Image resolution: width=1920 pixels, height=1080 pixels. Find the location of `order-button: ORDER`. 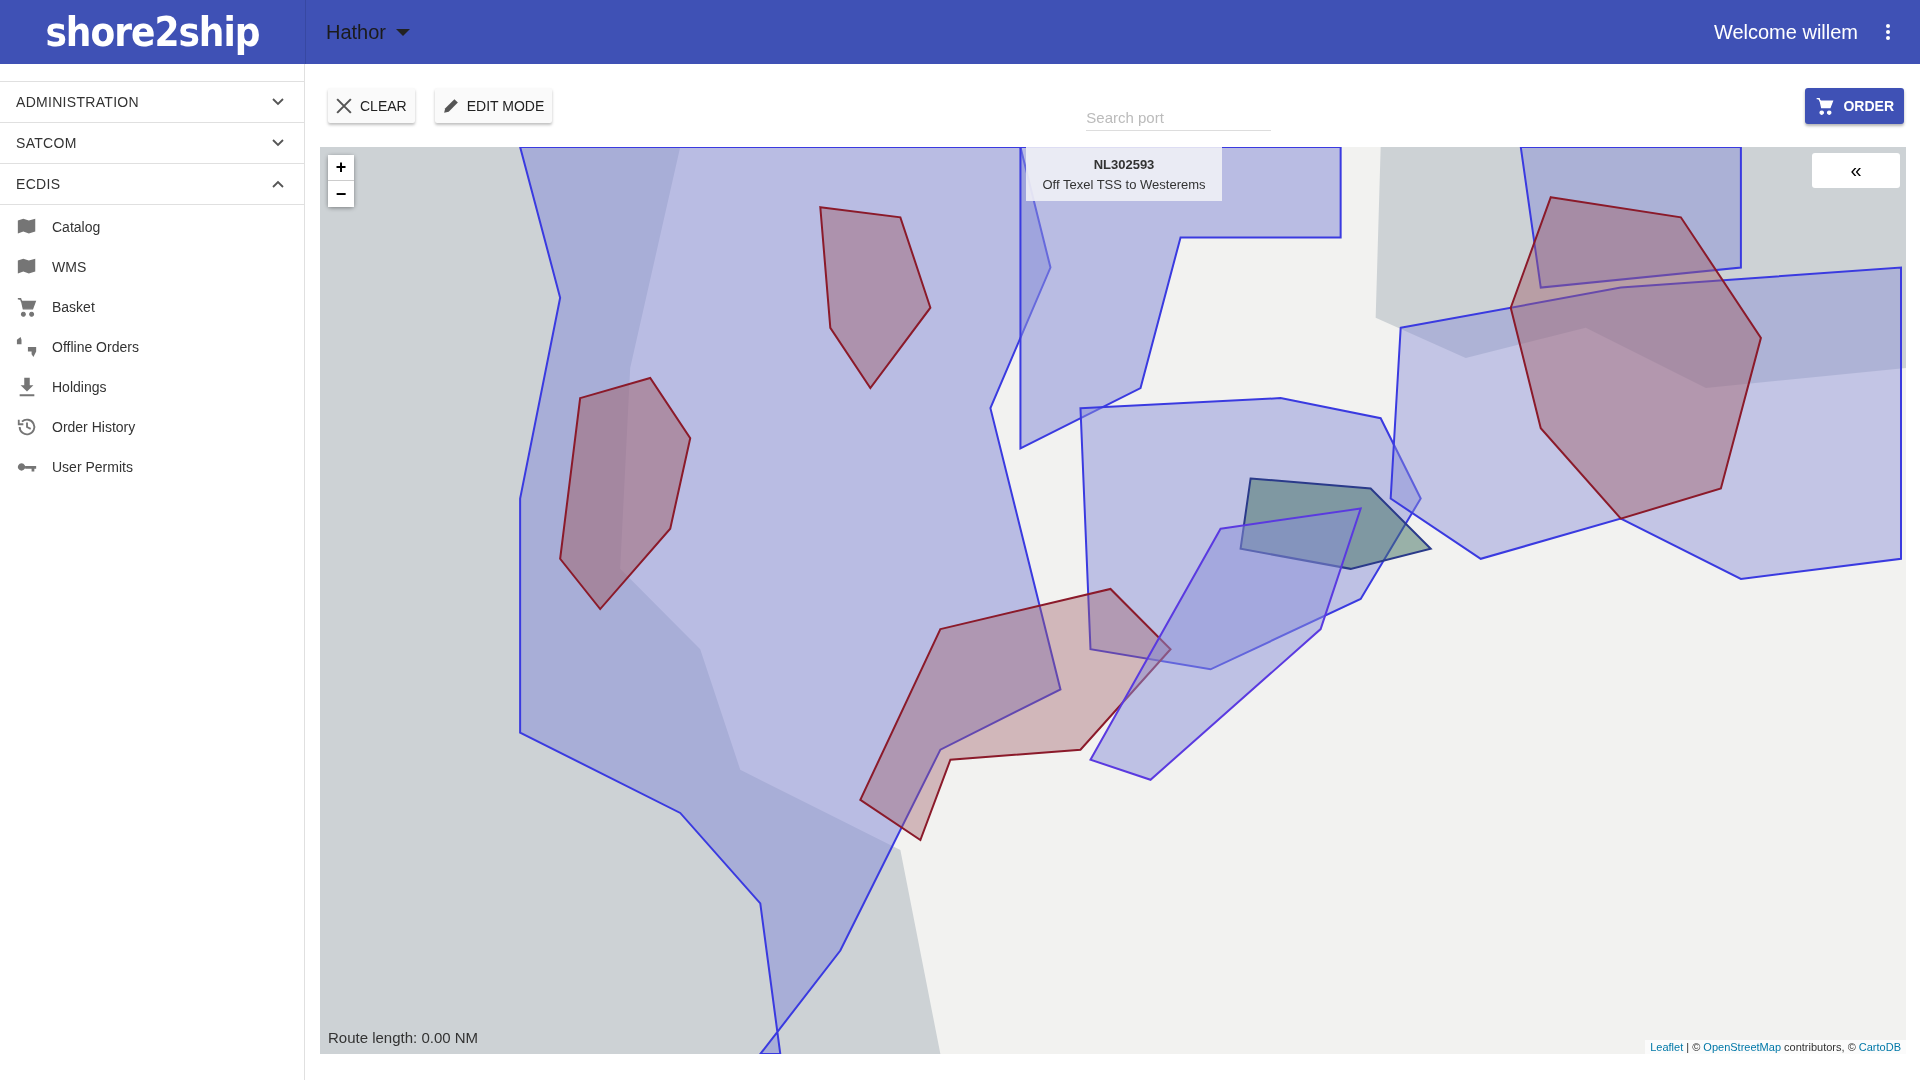

order-button: ORDER is located at coordinates (1854, 105).